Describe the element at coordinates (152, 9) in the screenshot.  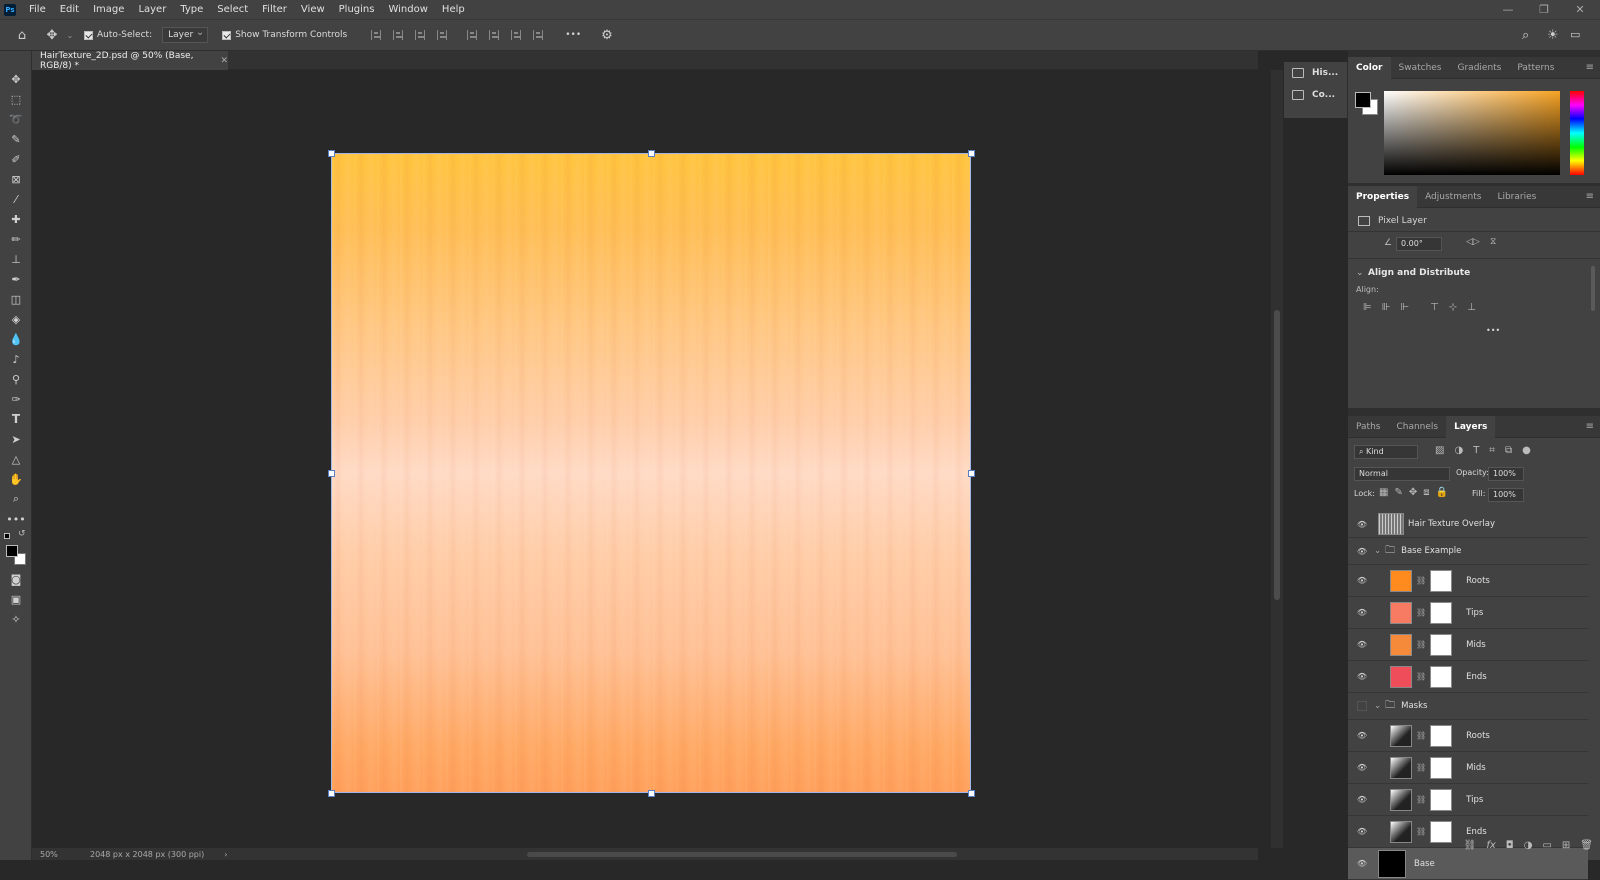
I see `menu-layer: Layer` at that location.